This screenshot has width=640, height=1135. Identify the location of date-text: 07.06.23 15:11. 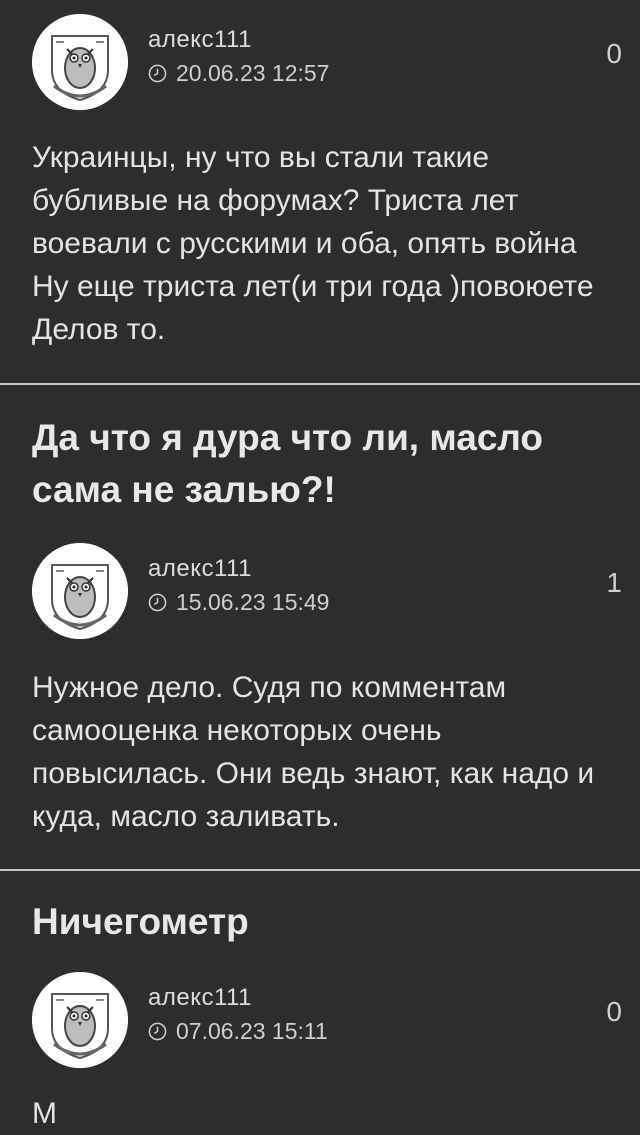
(252, 1031).